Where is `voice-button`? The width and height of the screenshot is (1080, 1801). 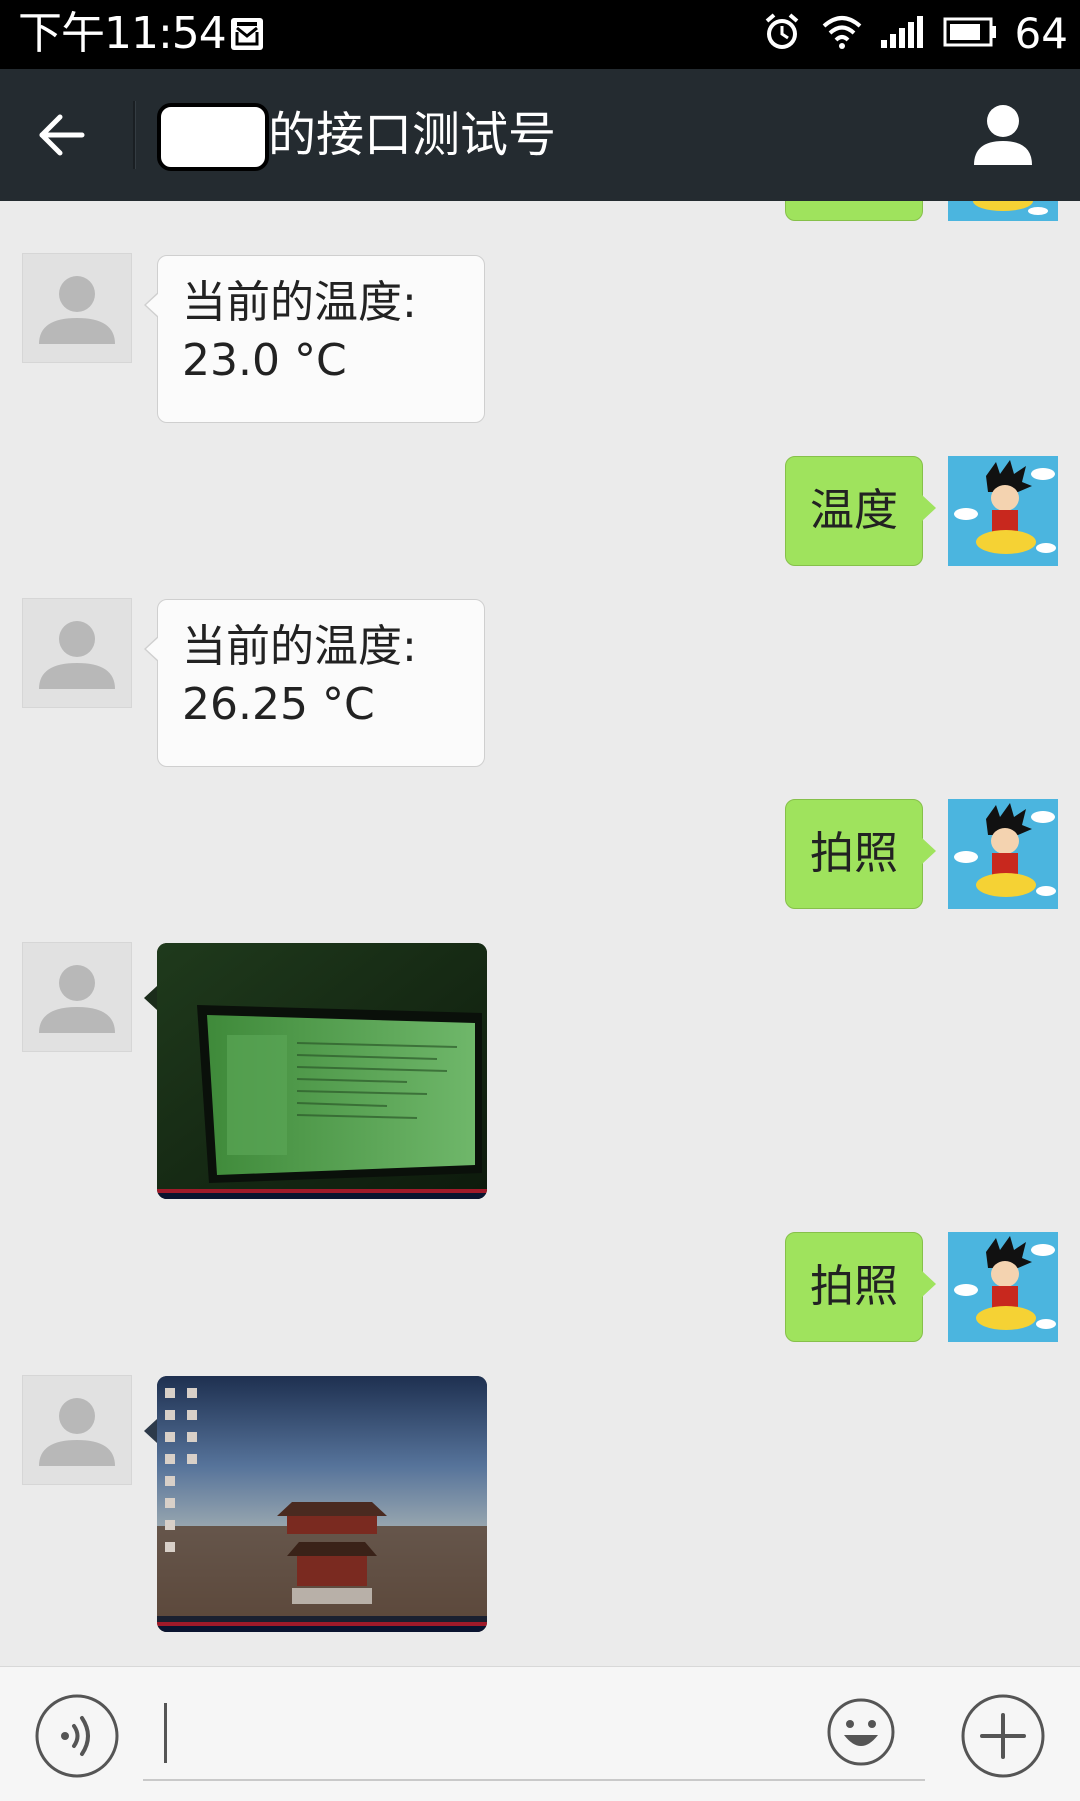 voice-button is located at coordinates (77, 1736).